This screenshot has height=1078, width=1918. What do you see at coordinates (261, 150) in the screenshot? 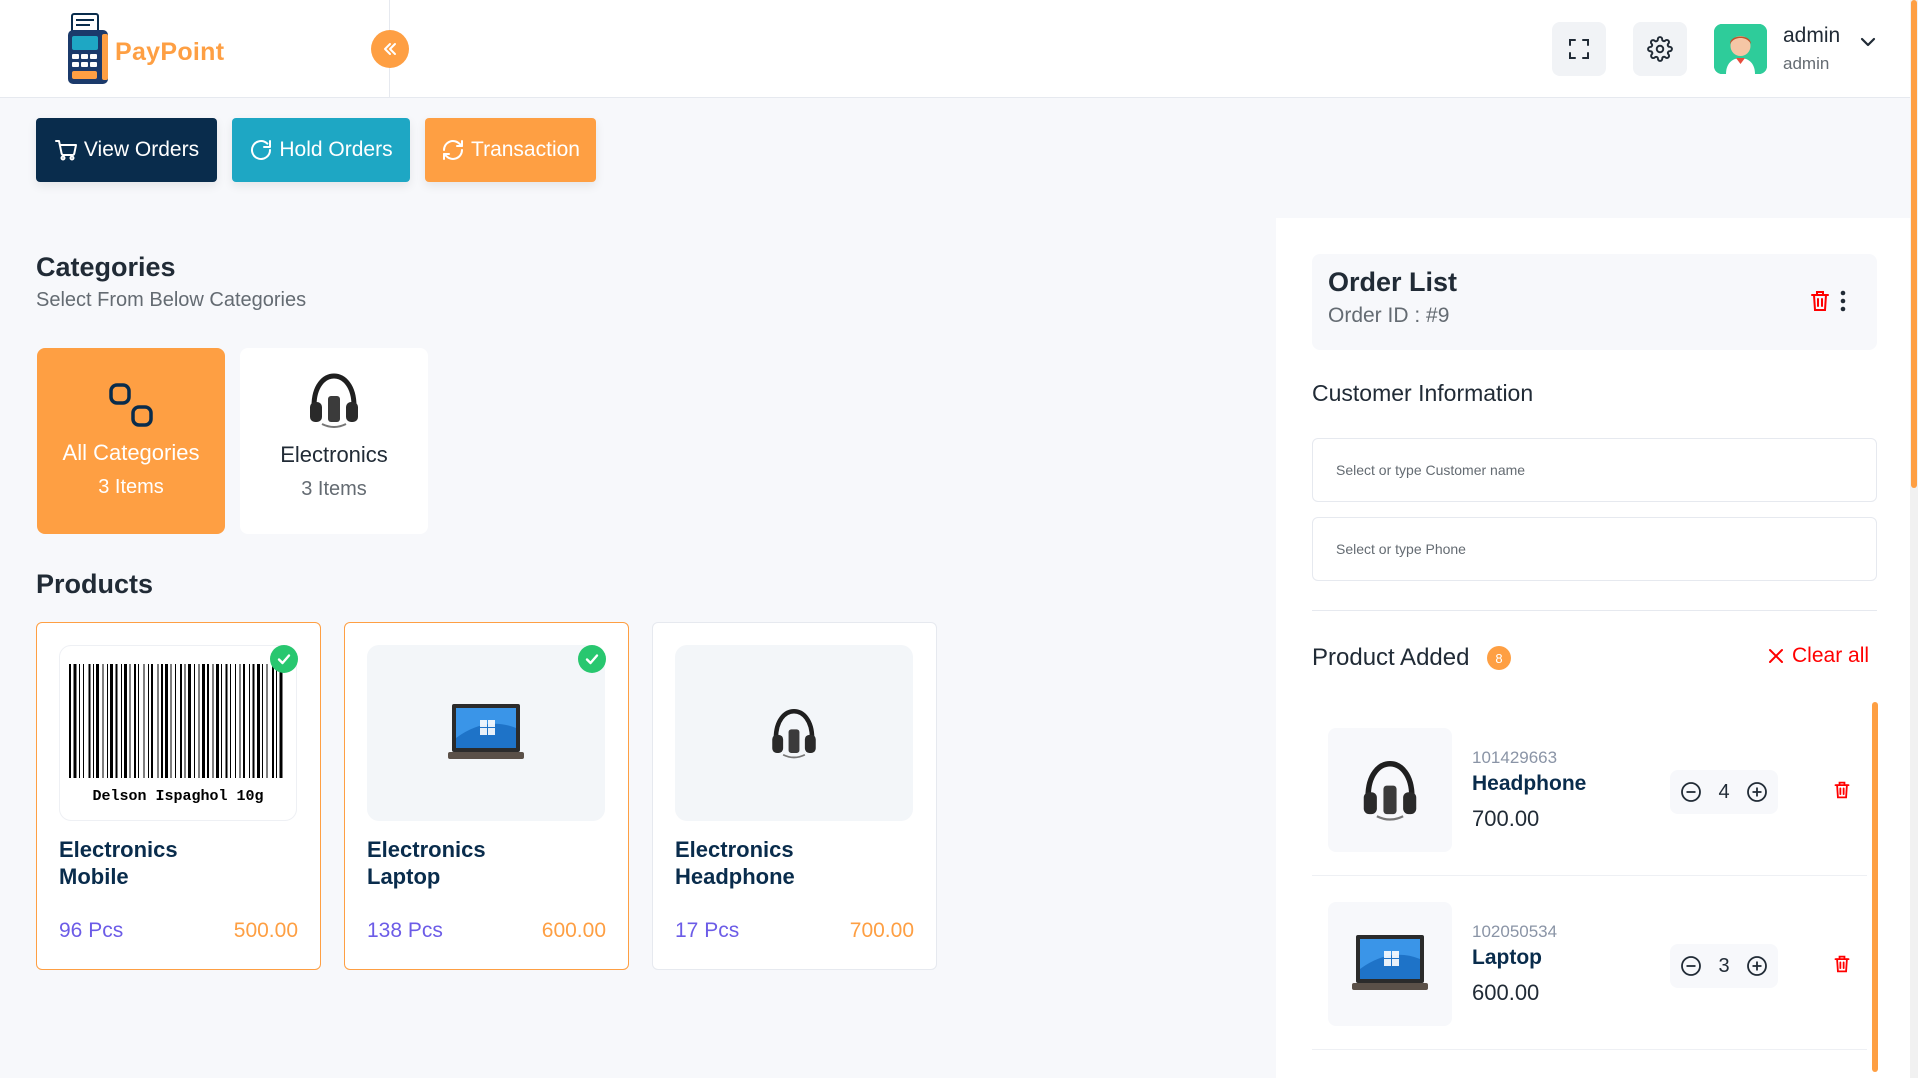
I see `refresh-icon` at bounding box center [261, 150].